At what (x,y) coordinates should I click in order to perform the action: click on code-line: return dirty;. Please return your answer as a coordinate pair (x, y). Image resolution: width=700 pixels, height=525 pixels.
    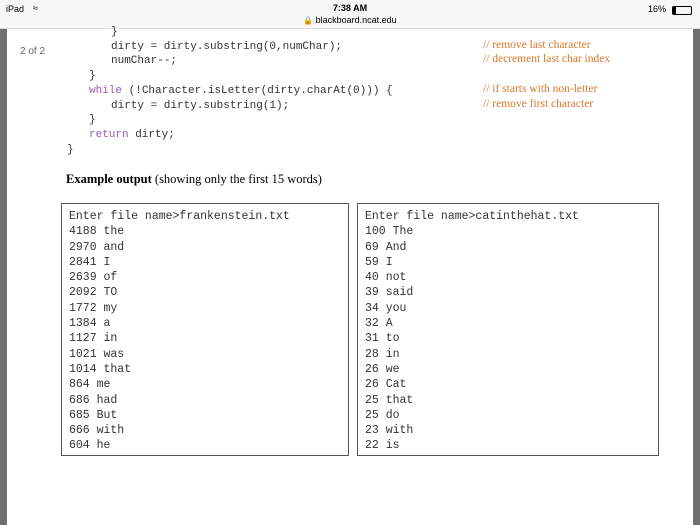
    Looking at the image, I should click on (132, 135).